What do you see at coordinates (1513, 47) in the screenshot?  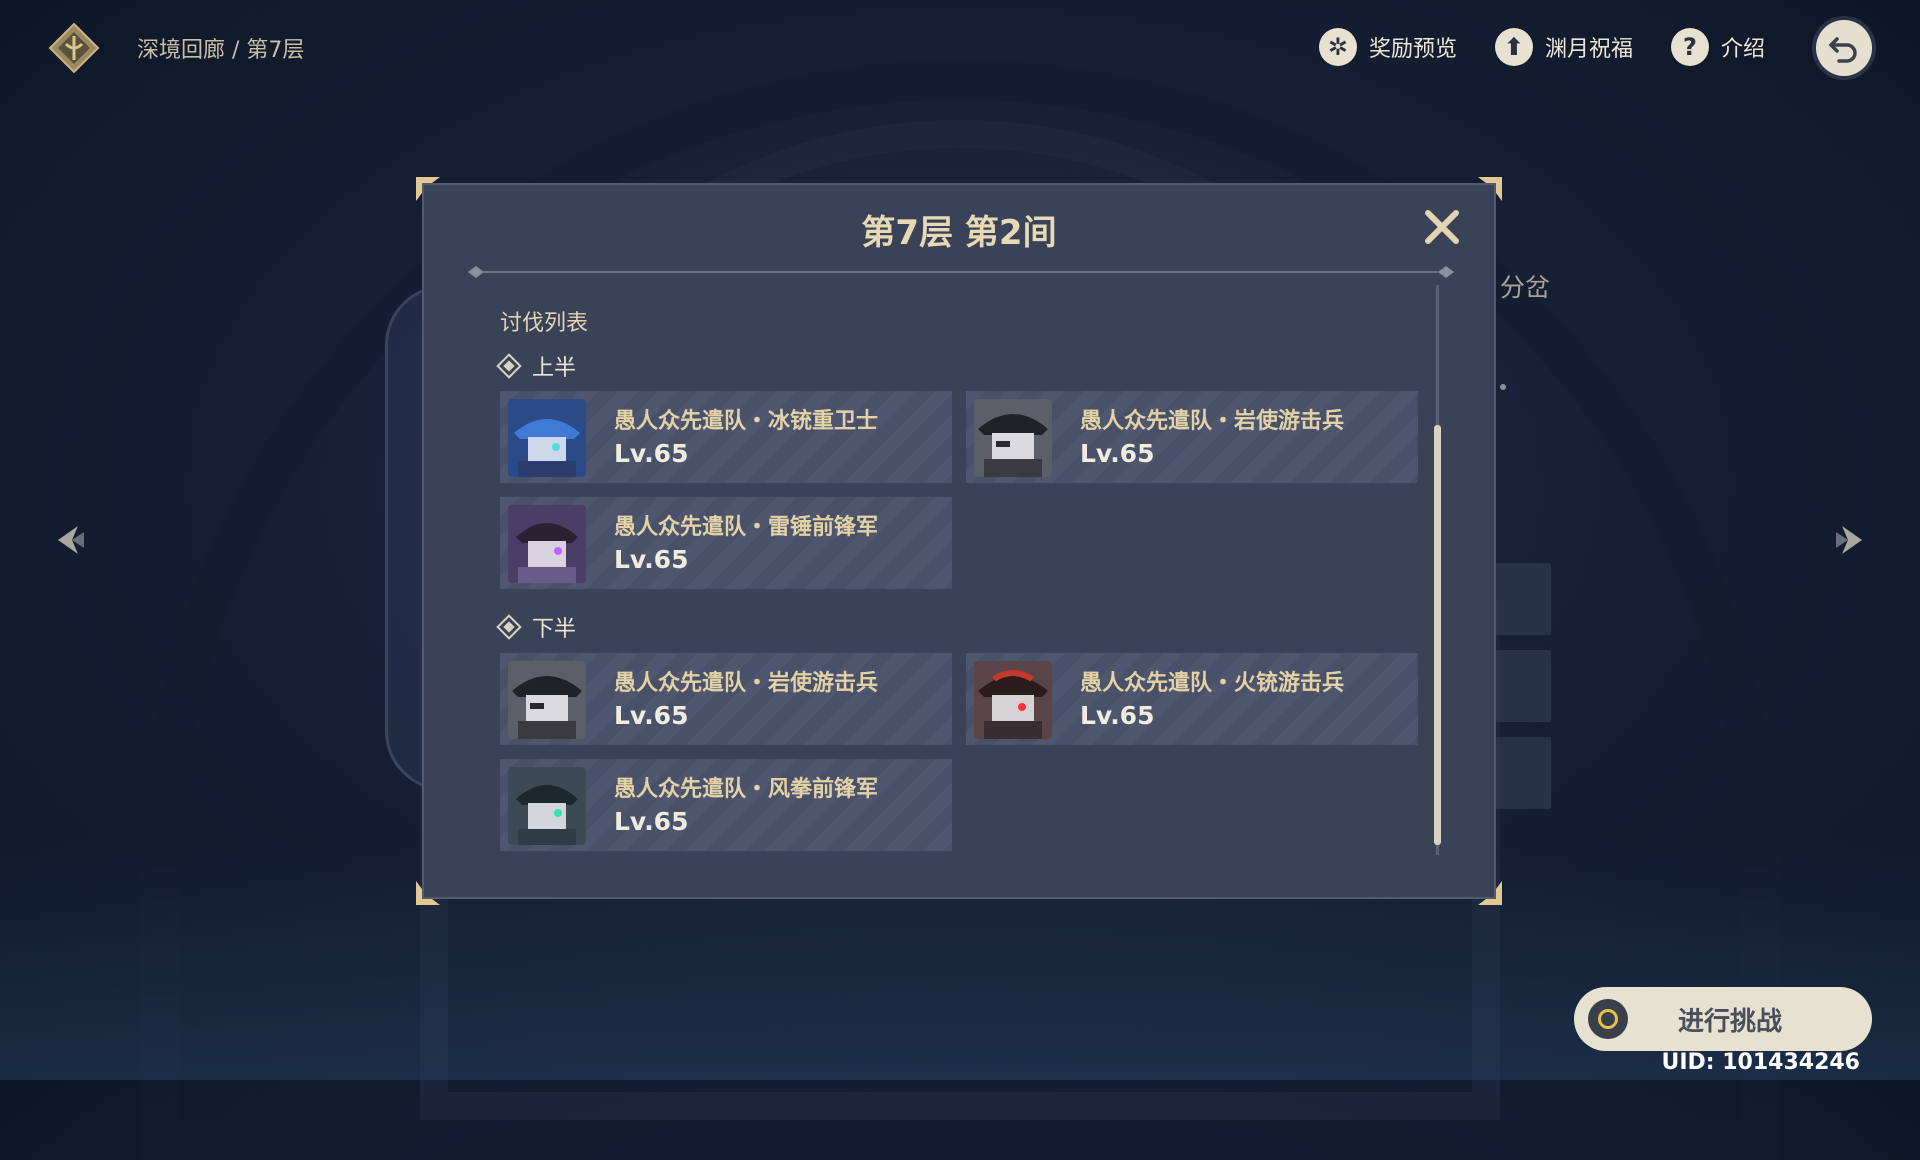 I see `arrow-up-icon: ⬆` at bounding box center [1513, 47].